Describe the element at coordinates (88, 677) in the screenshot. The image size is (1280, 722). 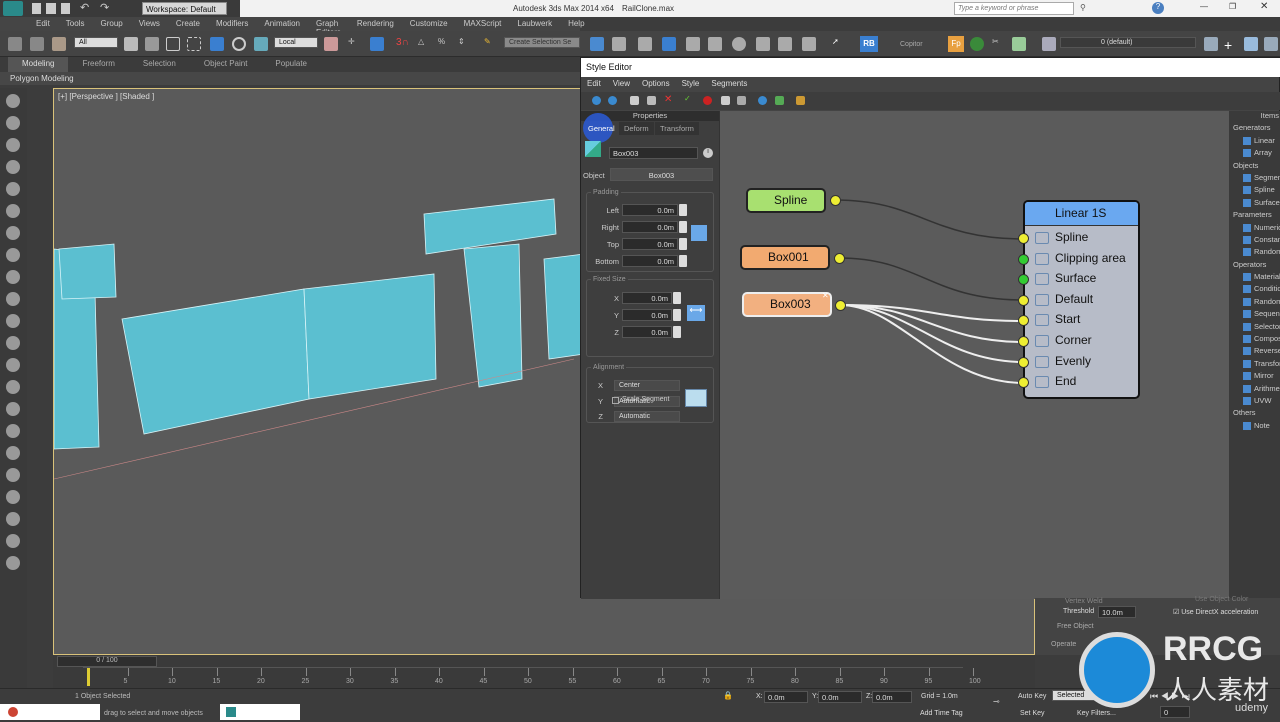
I see `current-frame-marker` at that location.